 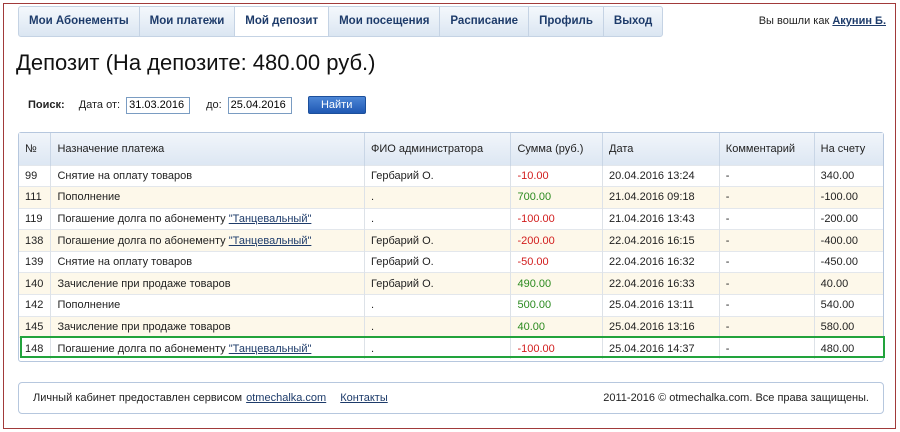 What do you see at coordinates (848, 149) in the screenshot?
I see `col-header-balance: На счету` at bounding box center [848, 149].